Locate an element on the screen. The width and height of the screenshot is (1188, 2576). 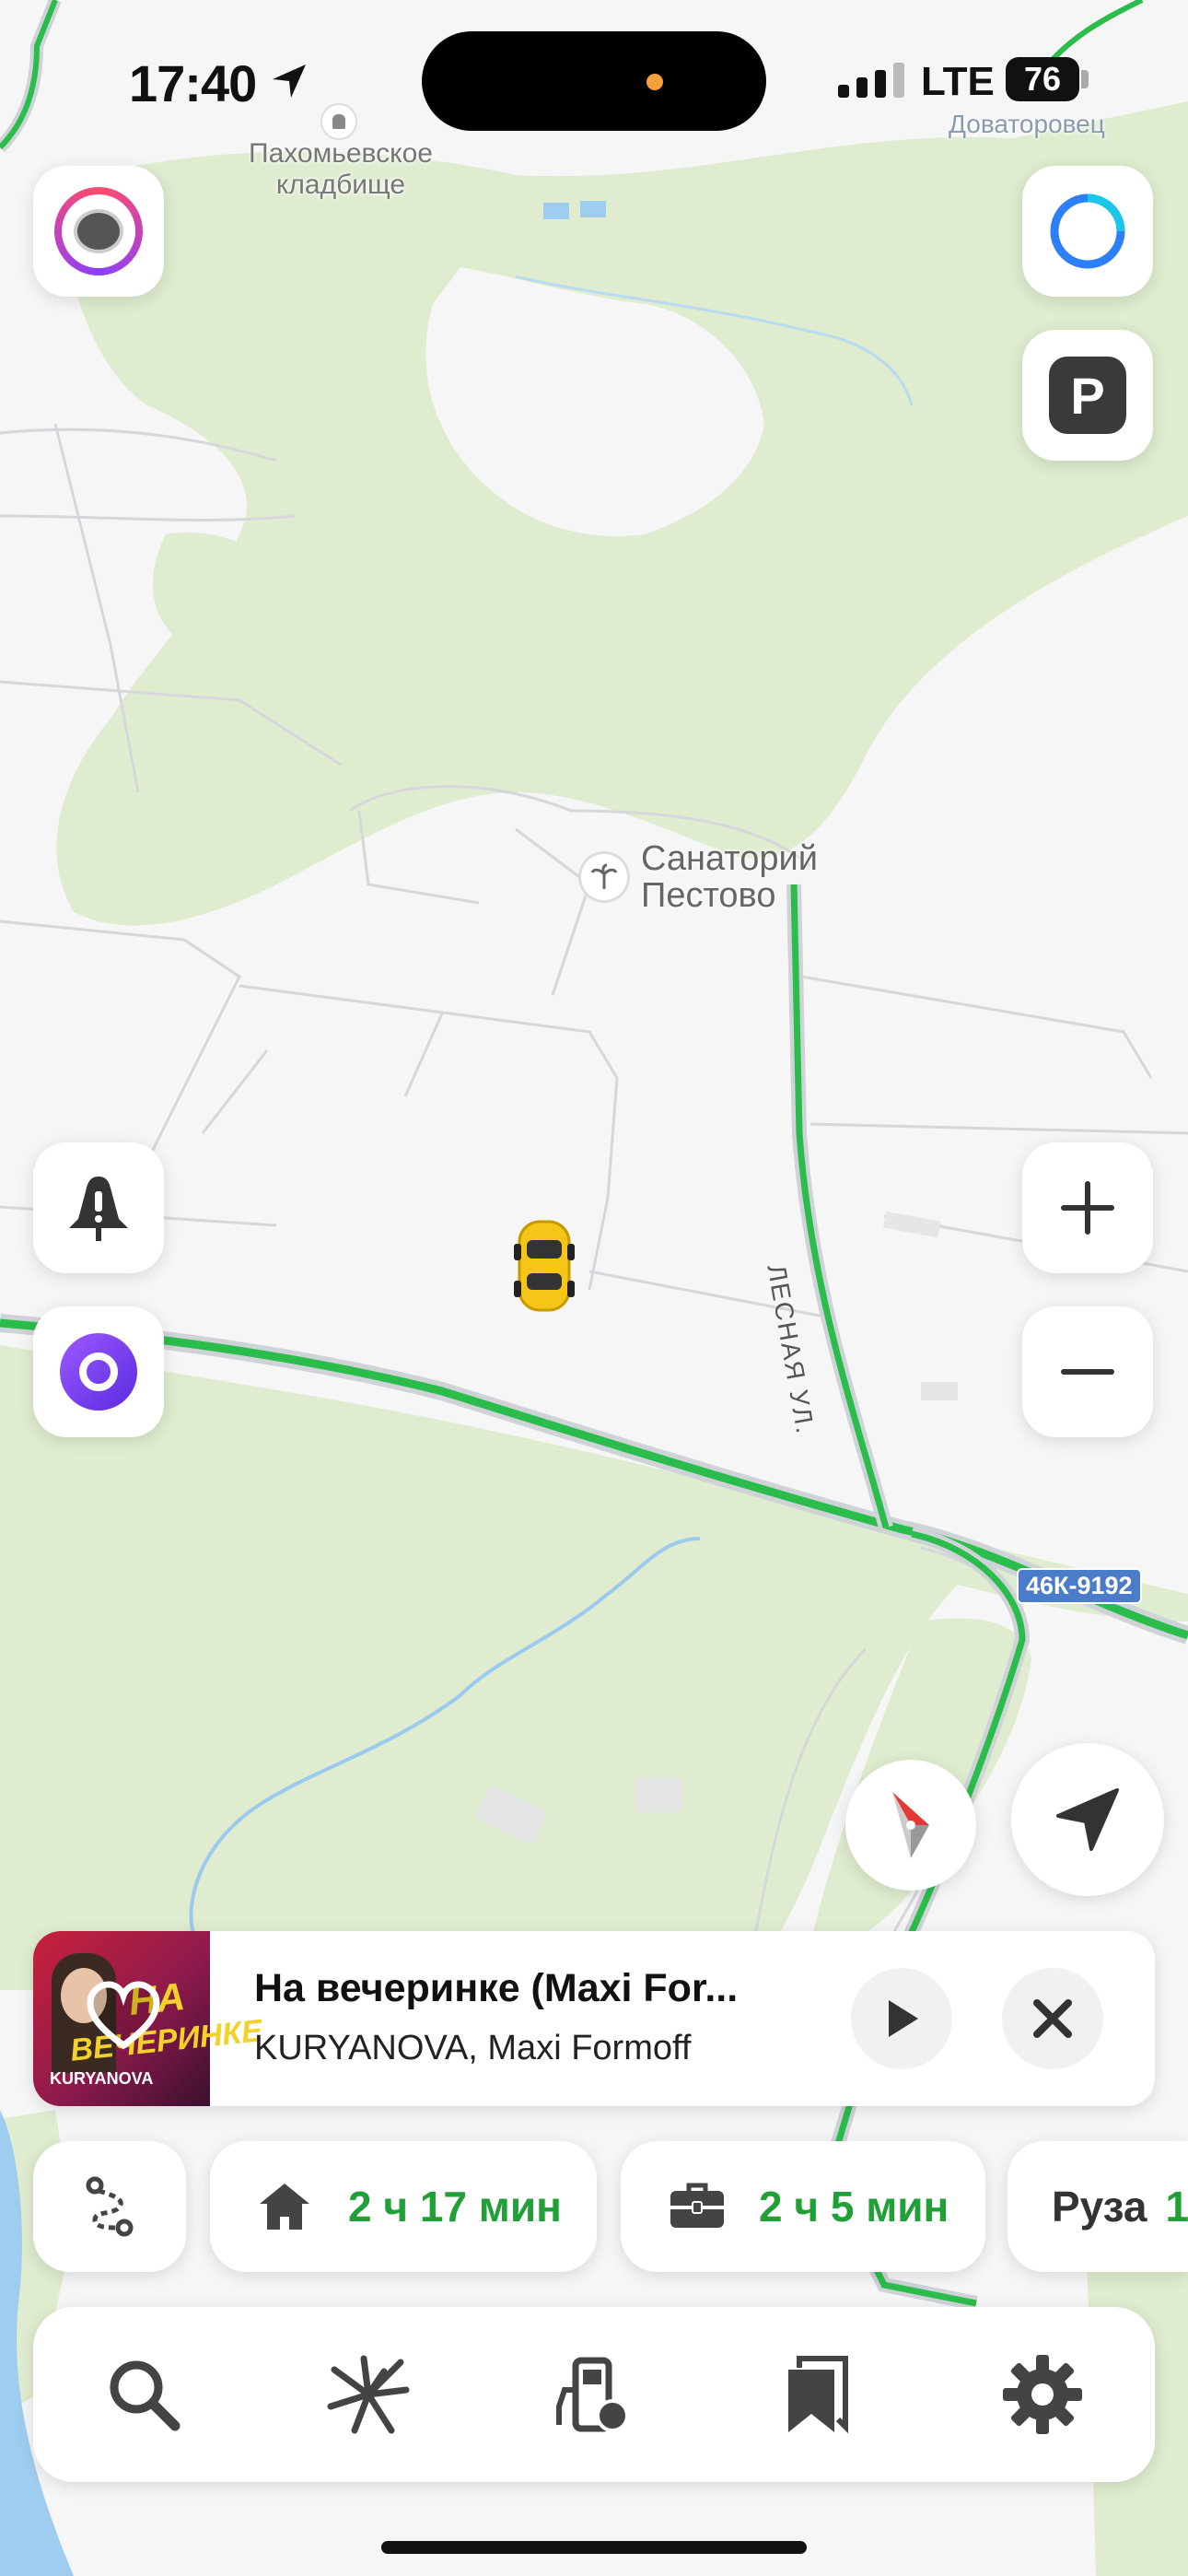
zoom-out-icon is located at coordinates (1087, 1372).